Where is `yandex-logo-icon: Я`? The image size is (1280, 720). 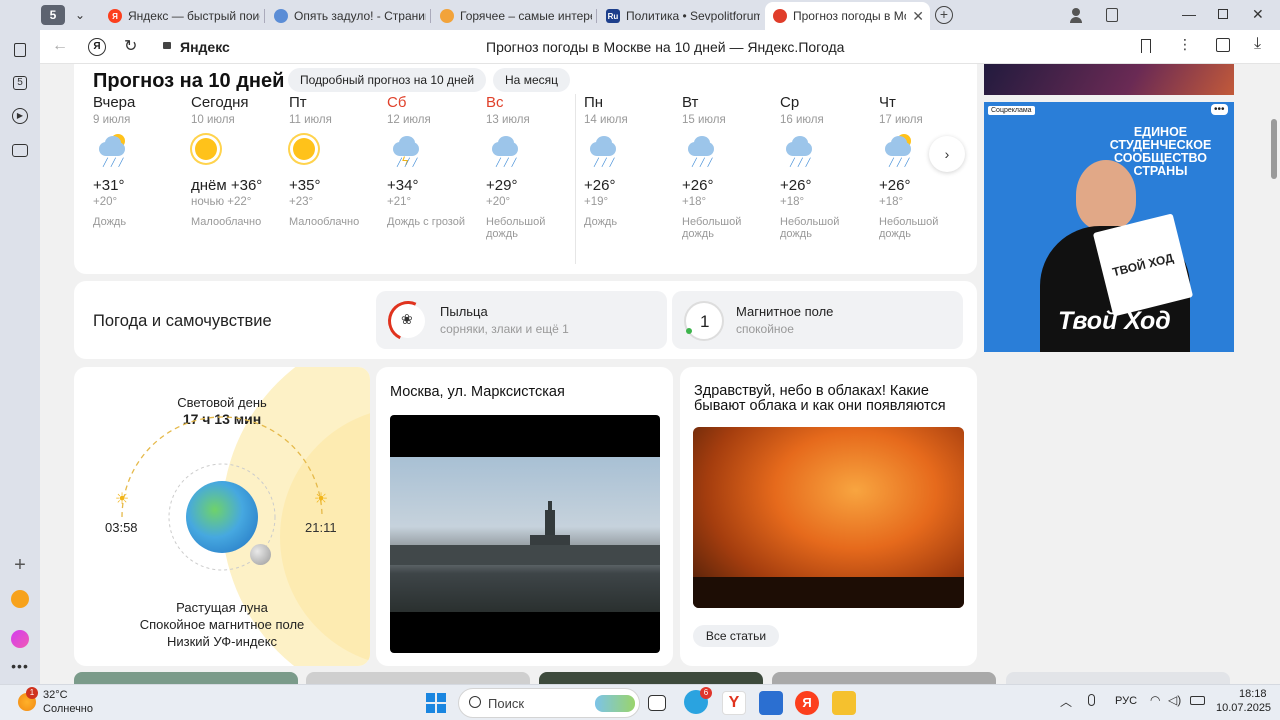 yandex-logo-icon: Я is located at coordinates (97, 47).